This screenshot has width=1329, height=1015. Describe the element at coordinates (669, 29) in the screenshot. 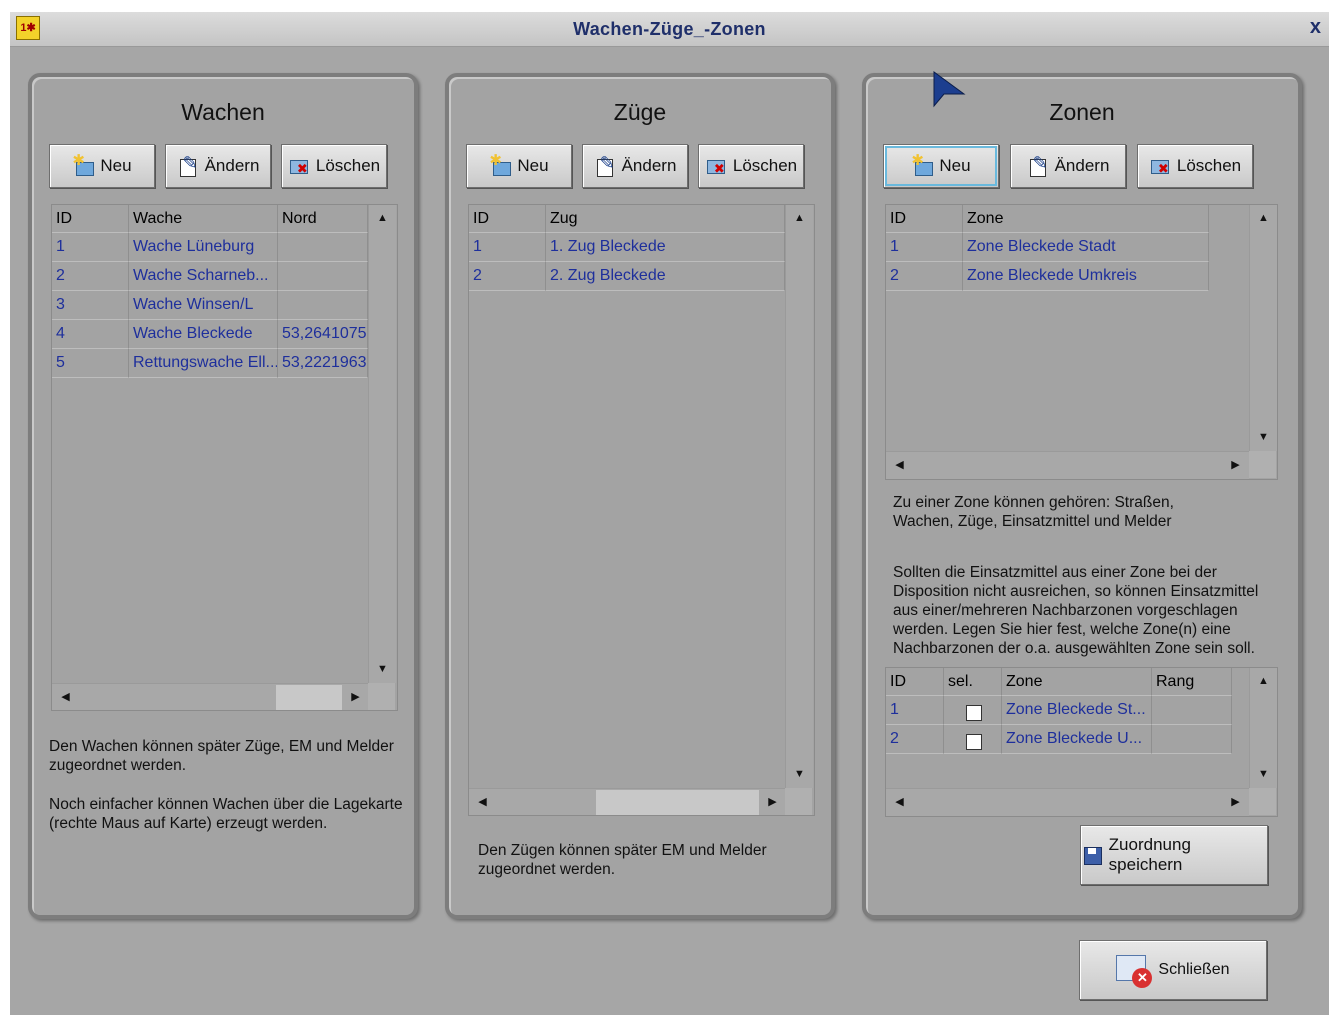

I see `window-title: Wachen-Züge_-Zonen` at that location.